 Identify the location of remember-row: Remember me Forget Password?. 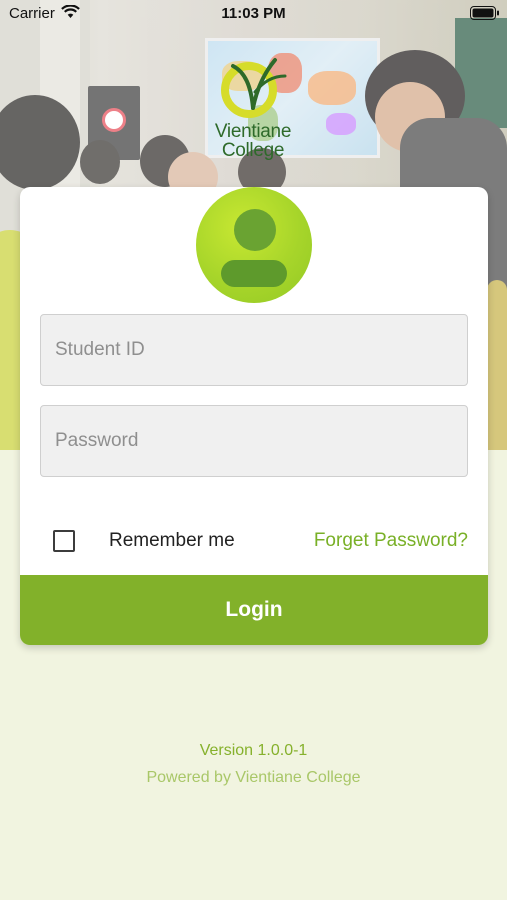
(254, 542).